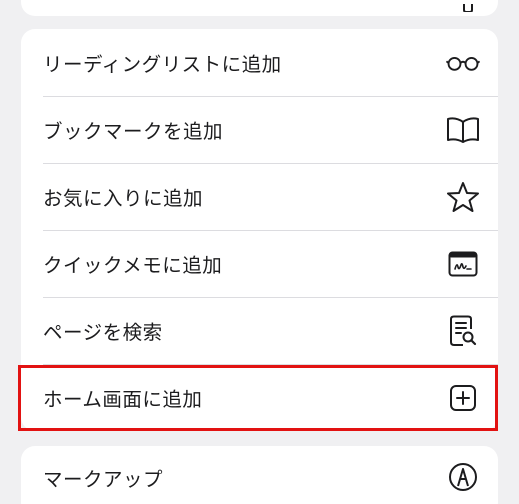 The height and width of the screenshot is (504, 519). What do you see at coordinates (259, 8) in the screenshot?
I see `previous-menu-group` at bounding box center [259, 8].